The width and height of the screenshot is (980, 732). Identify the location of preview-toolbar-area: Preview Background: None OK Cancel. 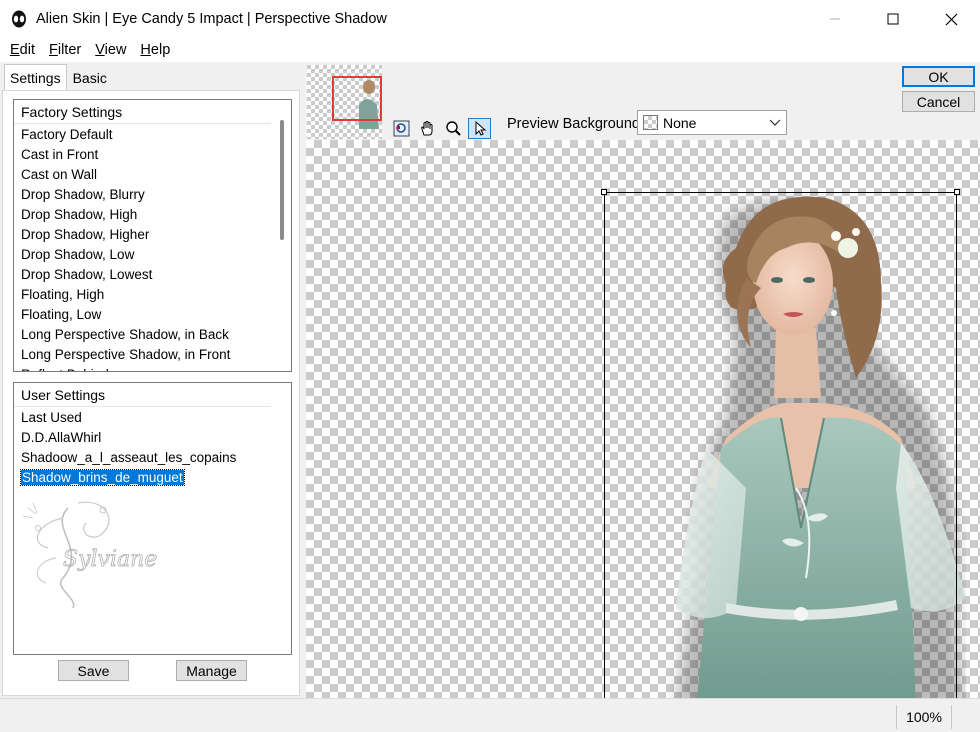
(643, 101).